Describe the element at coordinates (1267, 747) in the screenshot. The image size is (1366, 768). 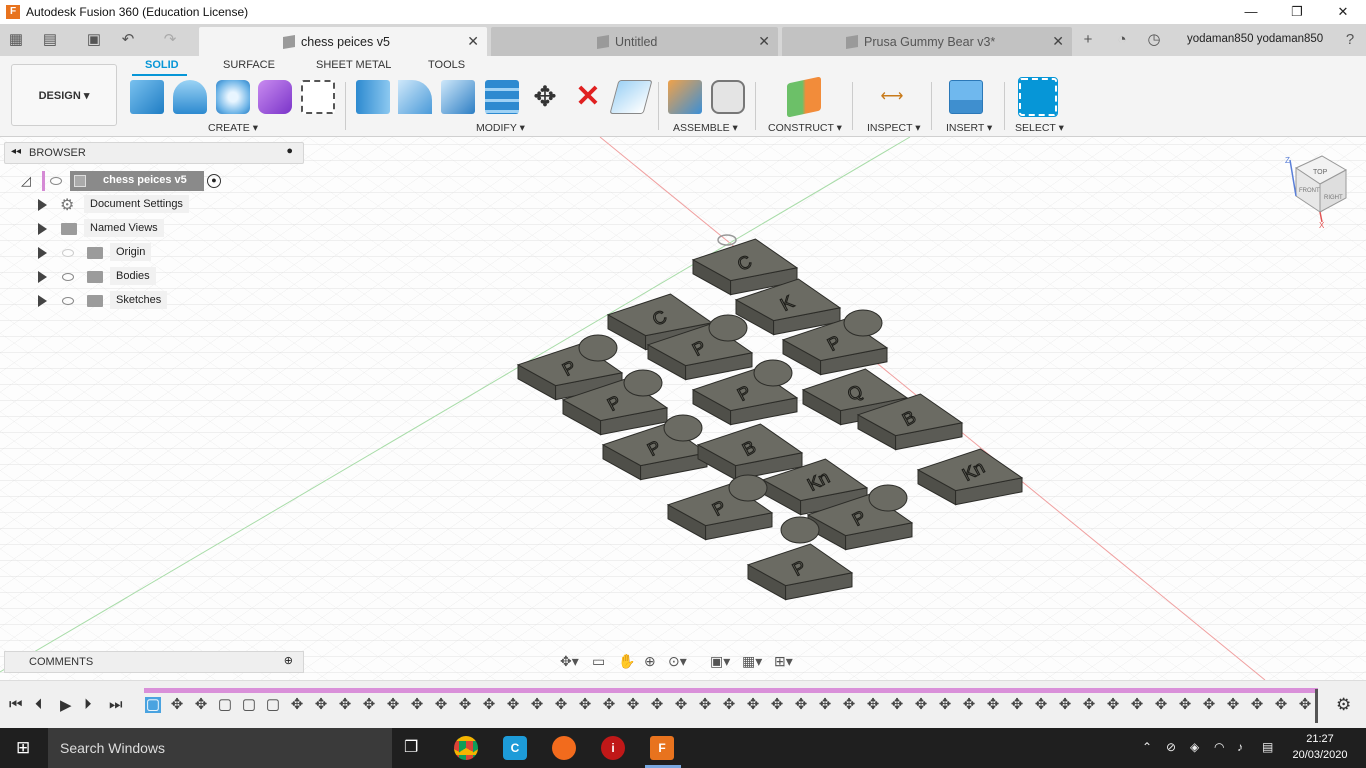
I see `notifications-icon: ▤` at that location.